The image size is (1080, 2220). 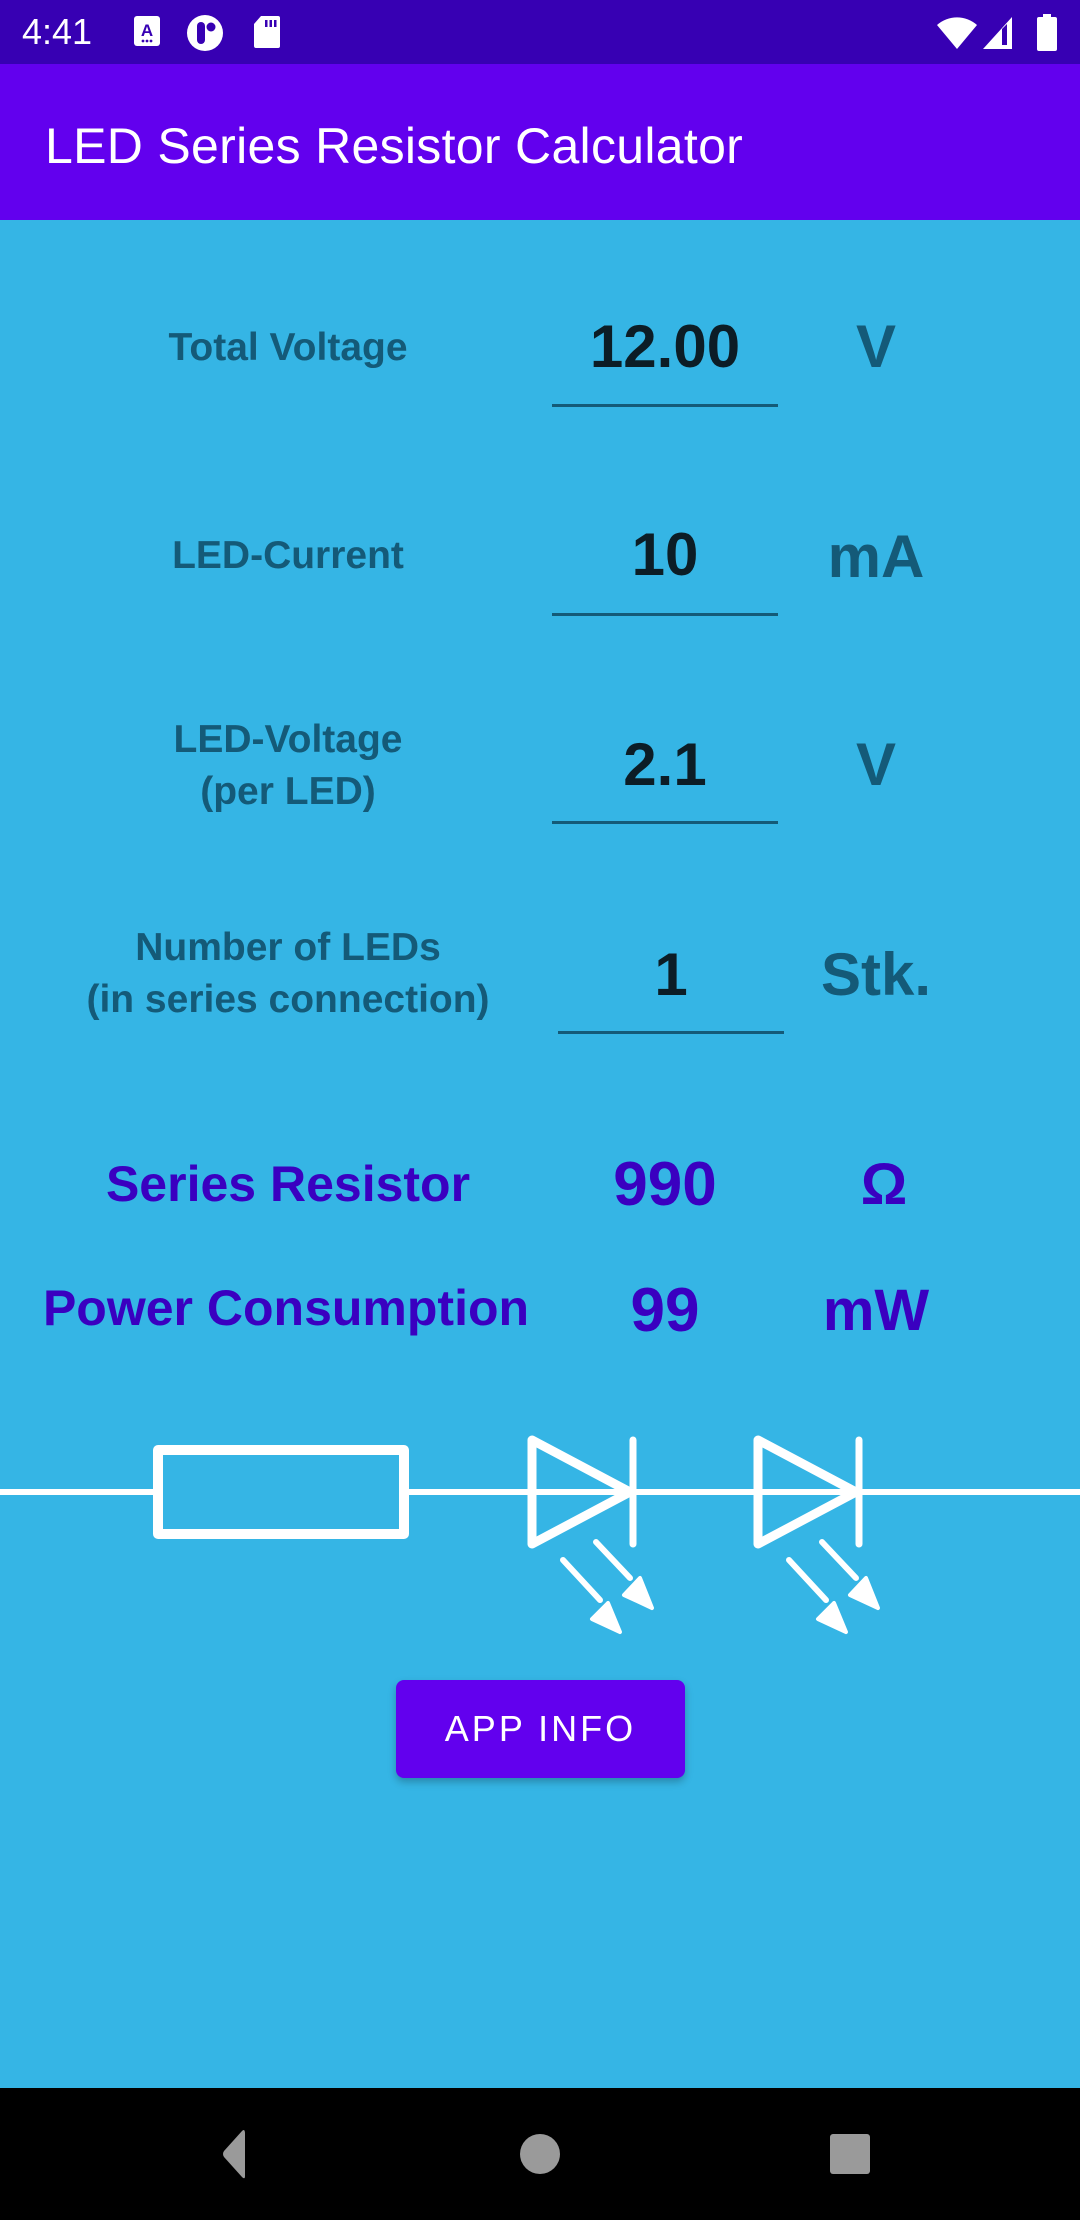 I want to click on led-current-unit: mA, so click(x=876, y=556).